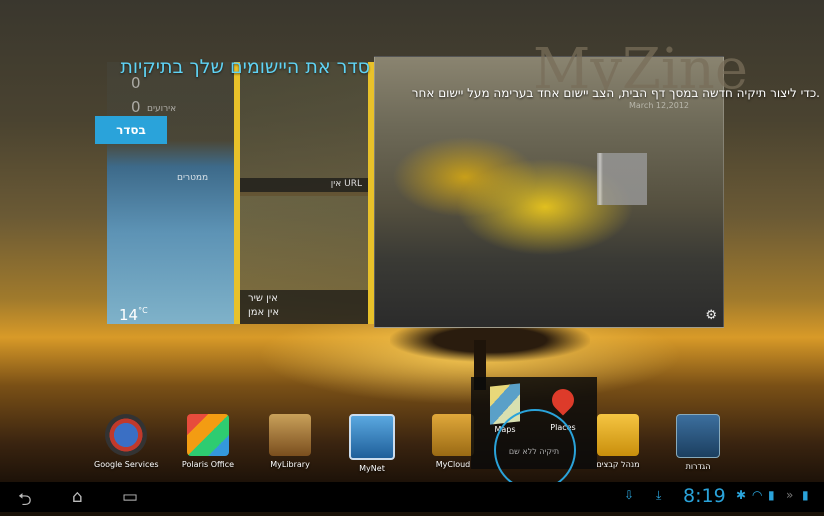 Image resolution: width=824 pixels, height=516 pixels. What do you see at coordinates (741, 495) in the screenshot?
I see `bluetooth-icon: ✱` at bounding box center [741, 495].